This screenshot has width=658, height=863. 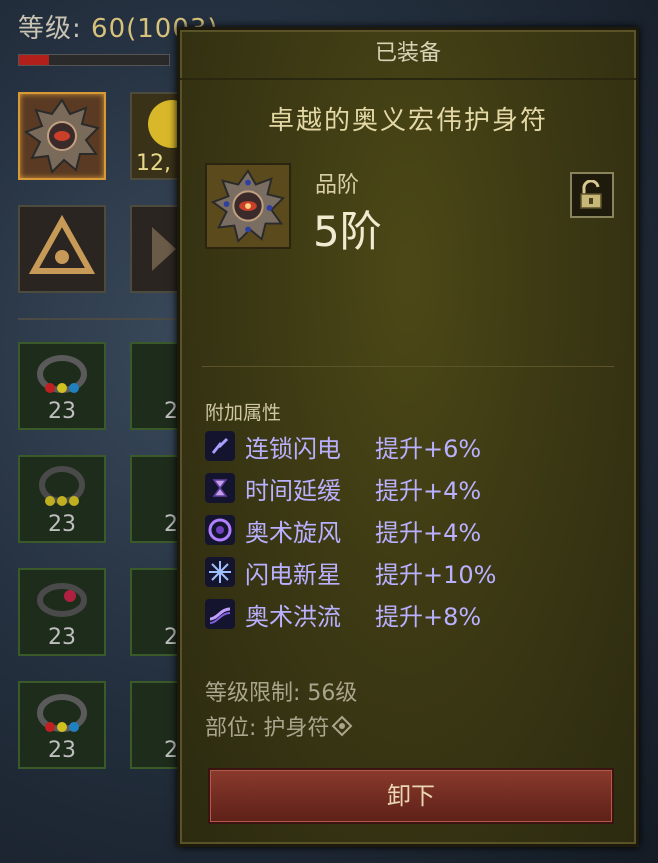 What do you see at coordinates (343, 614) in the screenshot?
I see `attribute-row: 奥术洪流 提升+8%` at bounding box center [343, 614].